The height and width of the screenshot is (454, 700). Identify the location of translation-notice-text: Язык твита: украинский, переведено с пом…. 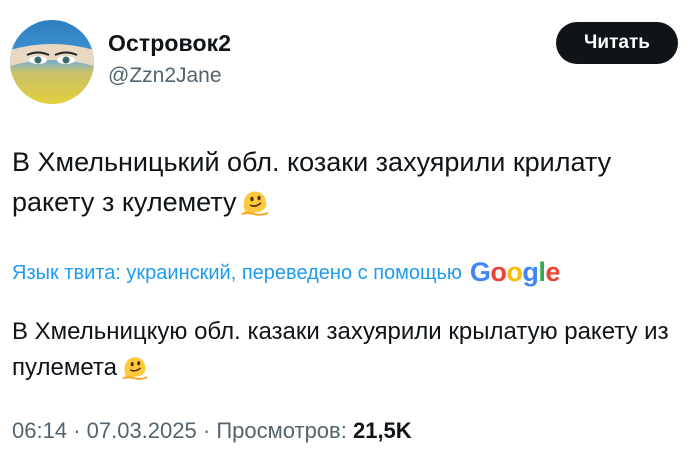
(237, 273).